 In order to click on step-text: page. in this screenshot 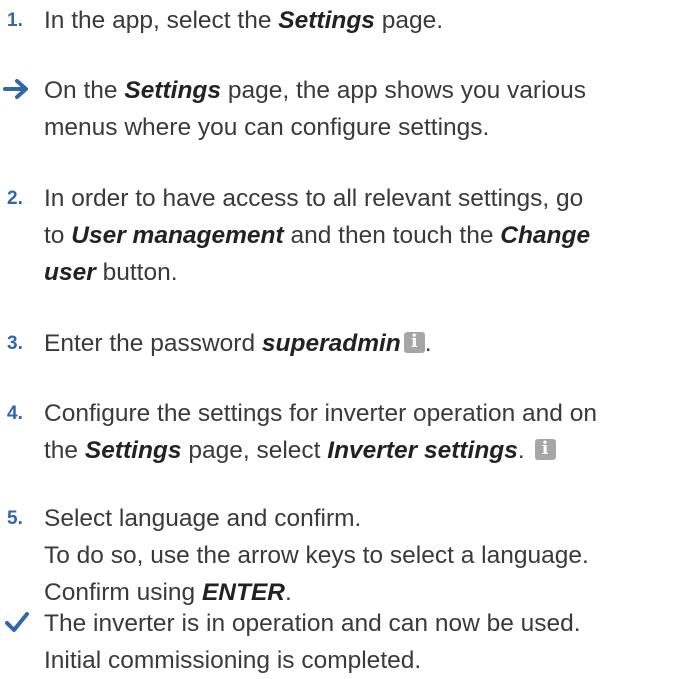, I will do `click(409, 20)`.